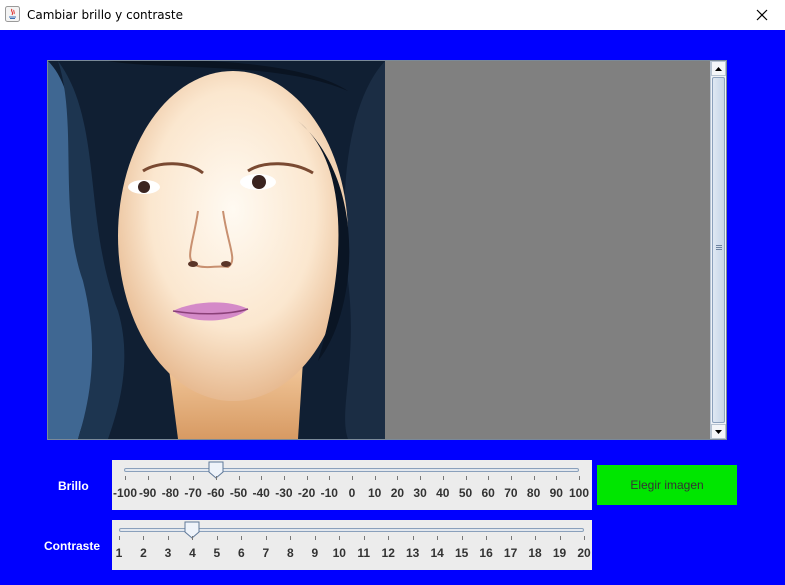 The image size is (785, 585). Describe the element at coordinates (559, 553) in the screenshot. I see `contraste-tick-label: 19` at that location.